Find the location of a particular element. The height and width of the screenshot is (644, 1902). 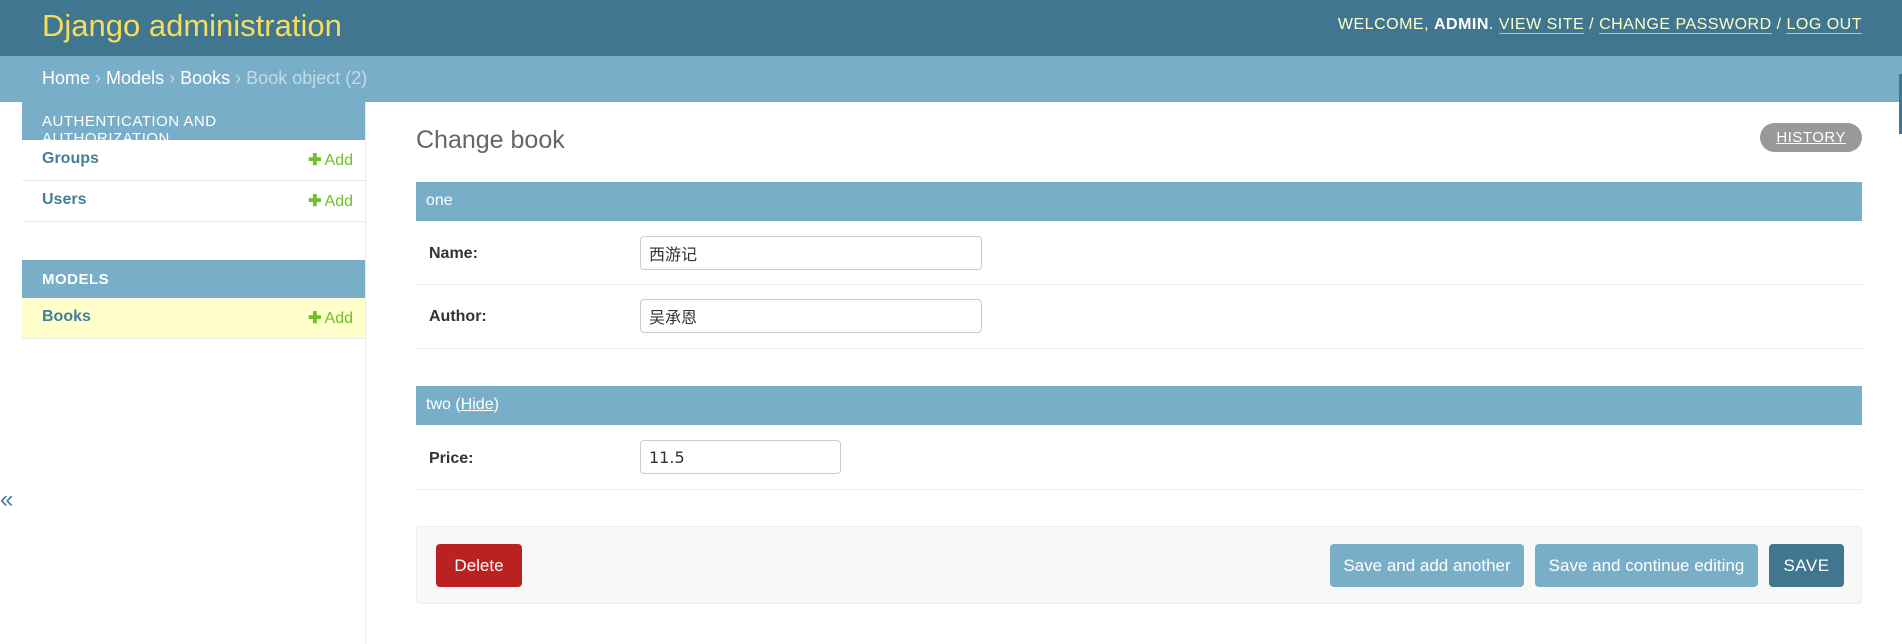

module-caption-auth: AUTHENTICATION AND AUTHORIZATION is located at coordinates (193, 124).